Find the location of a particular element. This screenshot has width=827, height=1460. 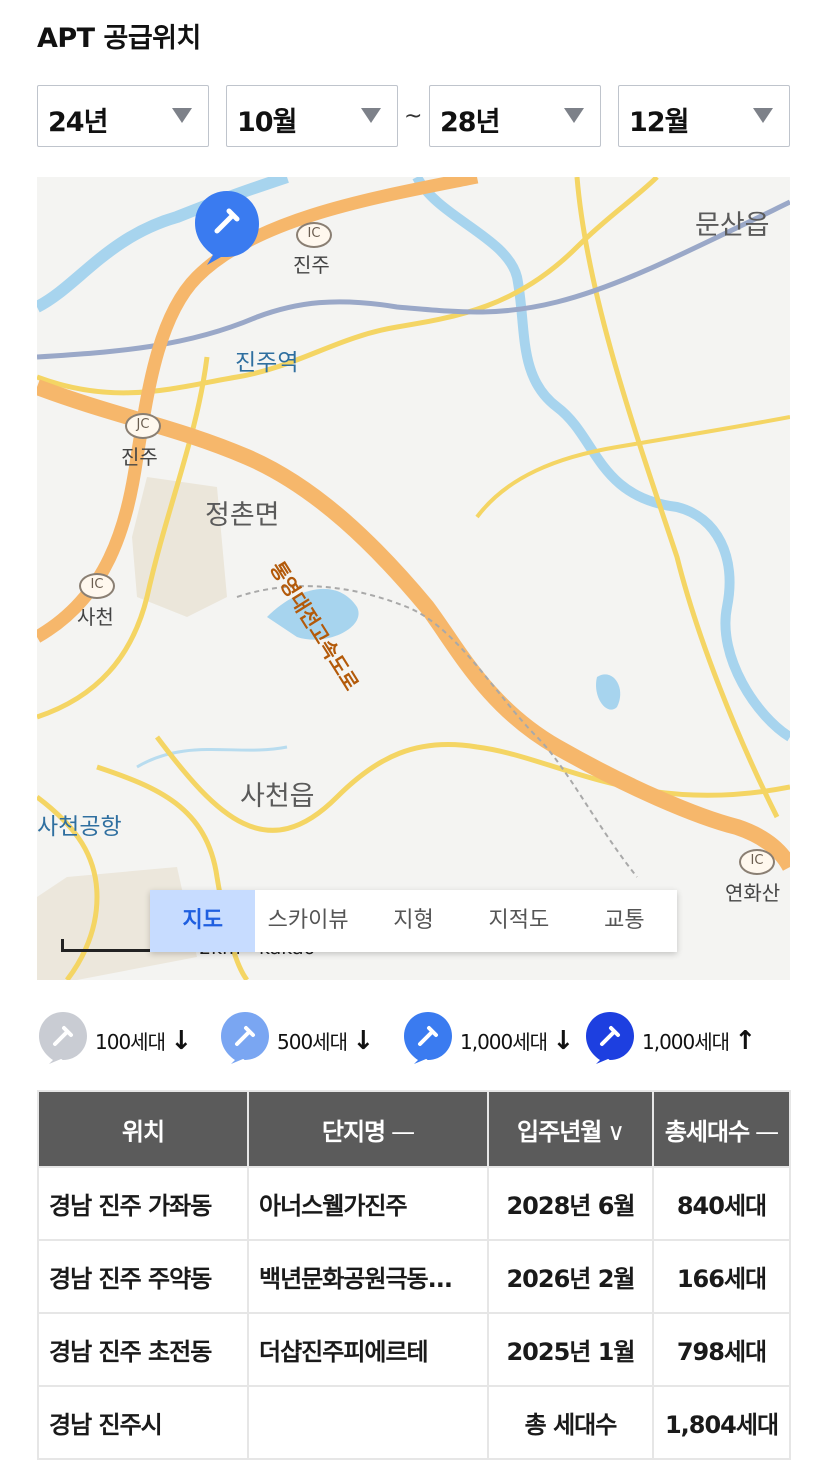

column-header-location: 위치 is located at coordinates (143, 1129).